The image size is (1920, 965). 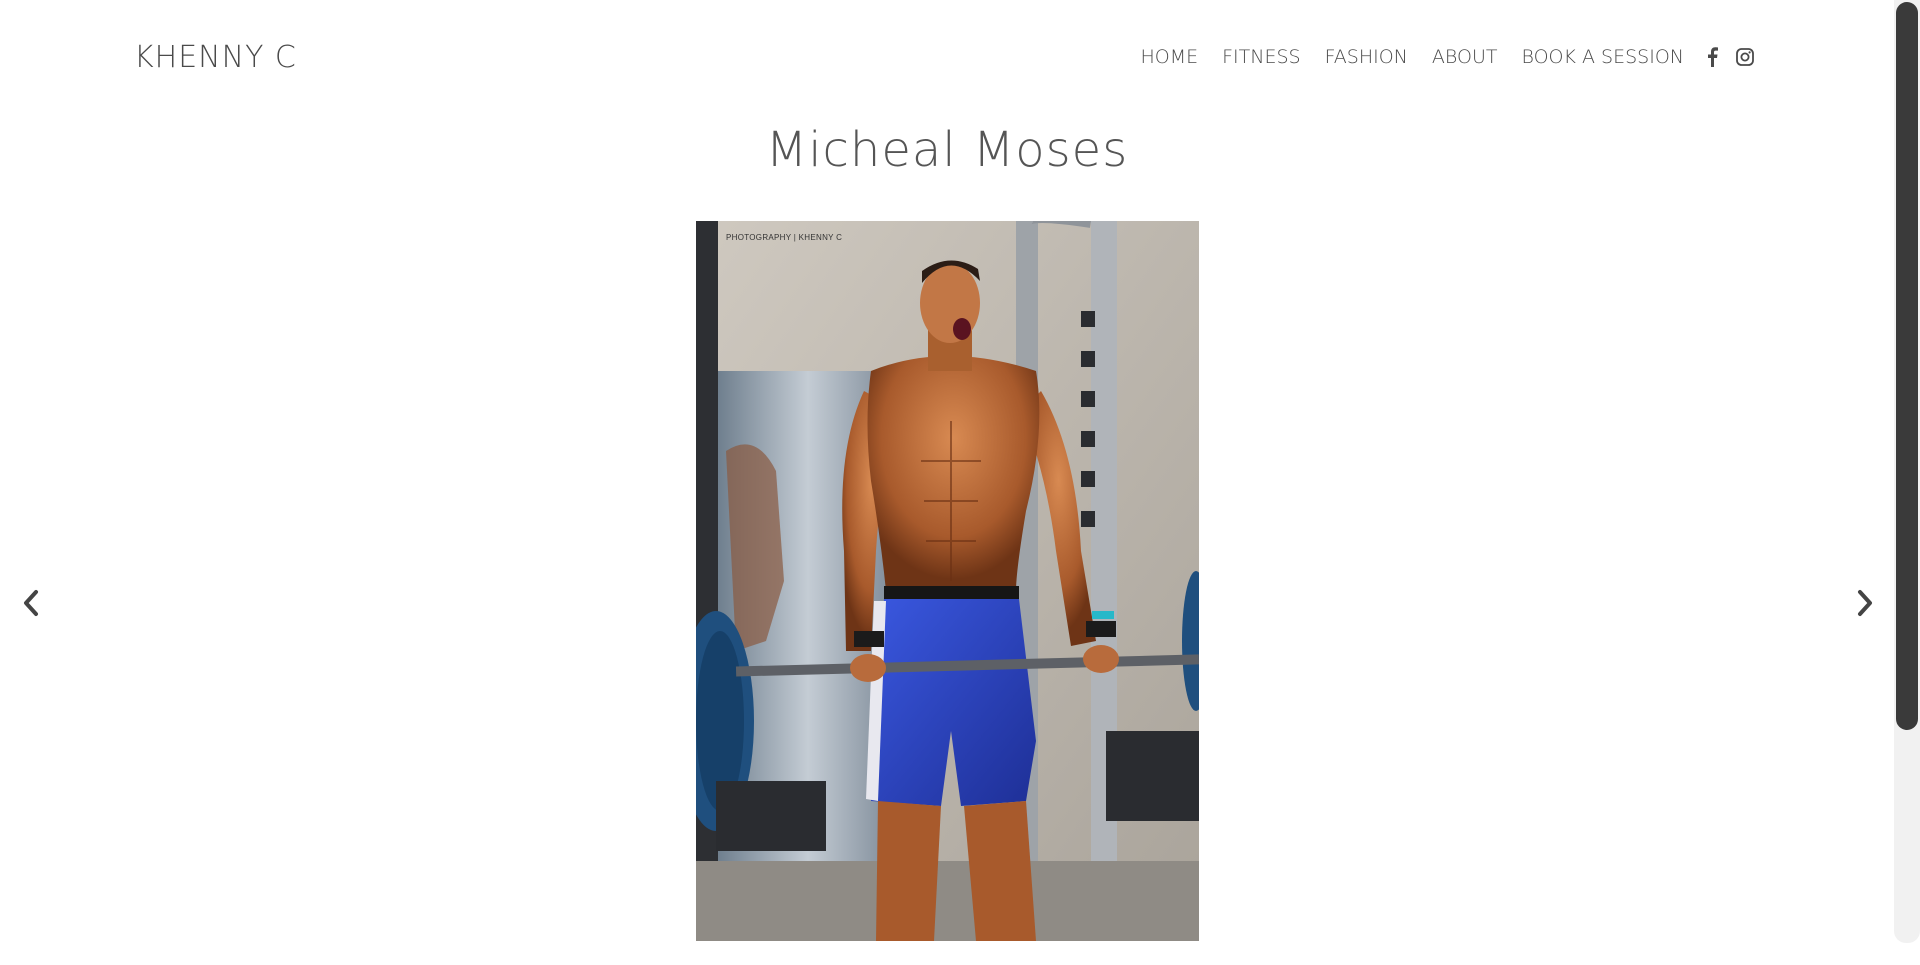 I want to click on scrollbar-thumb, so click(x=1907, y=366).